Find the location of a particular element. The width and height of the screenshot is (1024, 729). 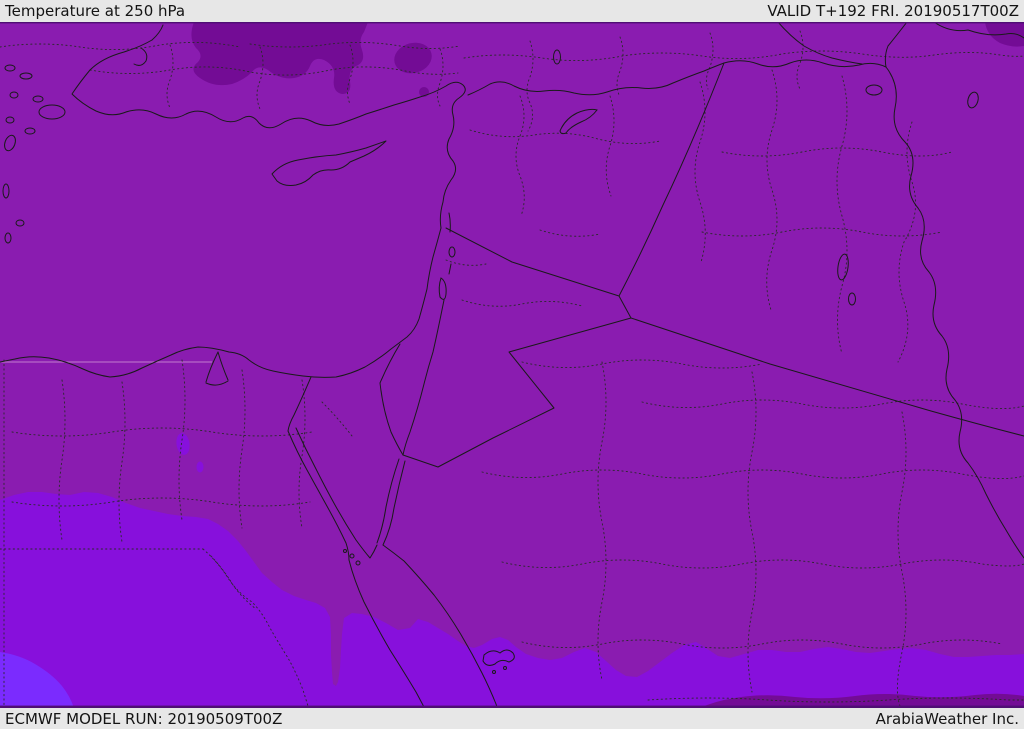

valid-time-label: VALID T+192 FRI. 20190517T00Z is located at coordinates (893, 11).